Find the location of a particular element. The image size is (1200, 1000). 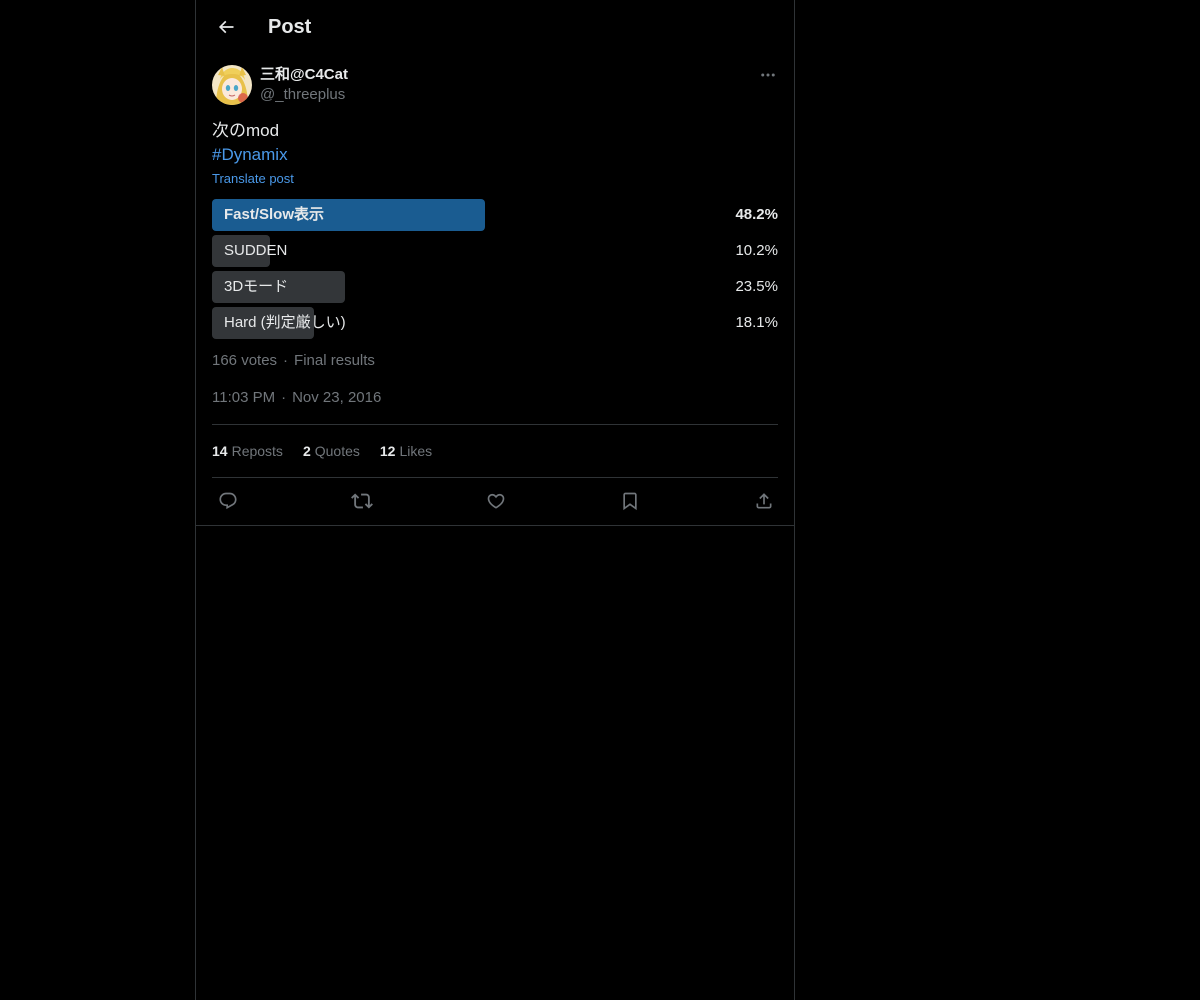

more-horizontal-icon is located at coordinates (768, 75).